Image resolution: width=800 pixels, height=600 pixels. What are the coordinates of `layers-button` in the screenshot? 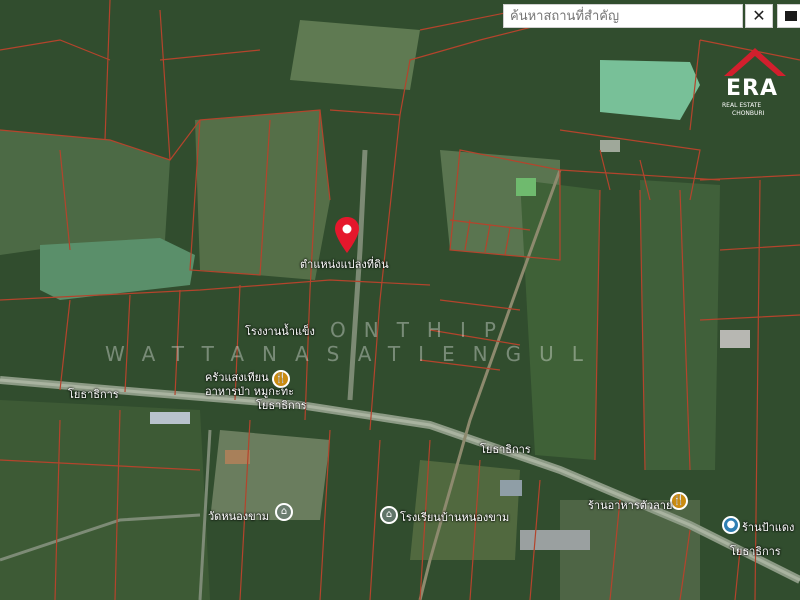 It's located at (788, 16).